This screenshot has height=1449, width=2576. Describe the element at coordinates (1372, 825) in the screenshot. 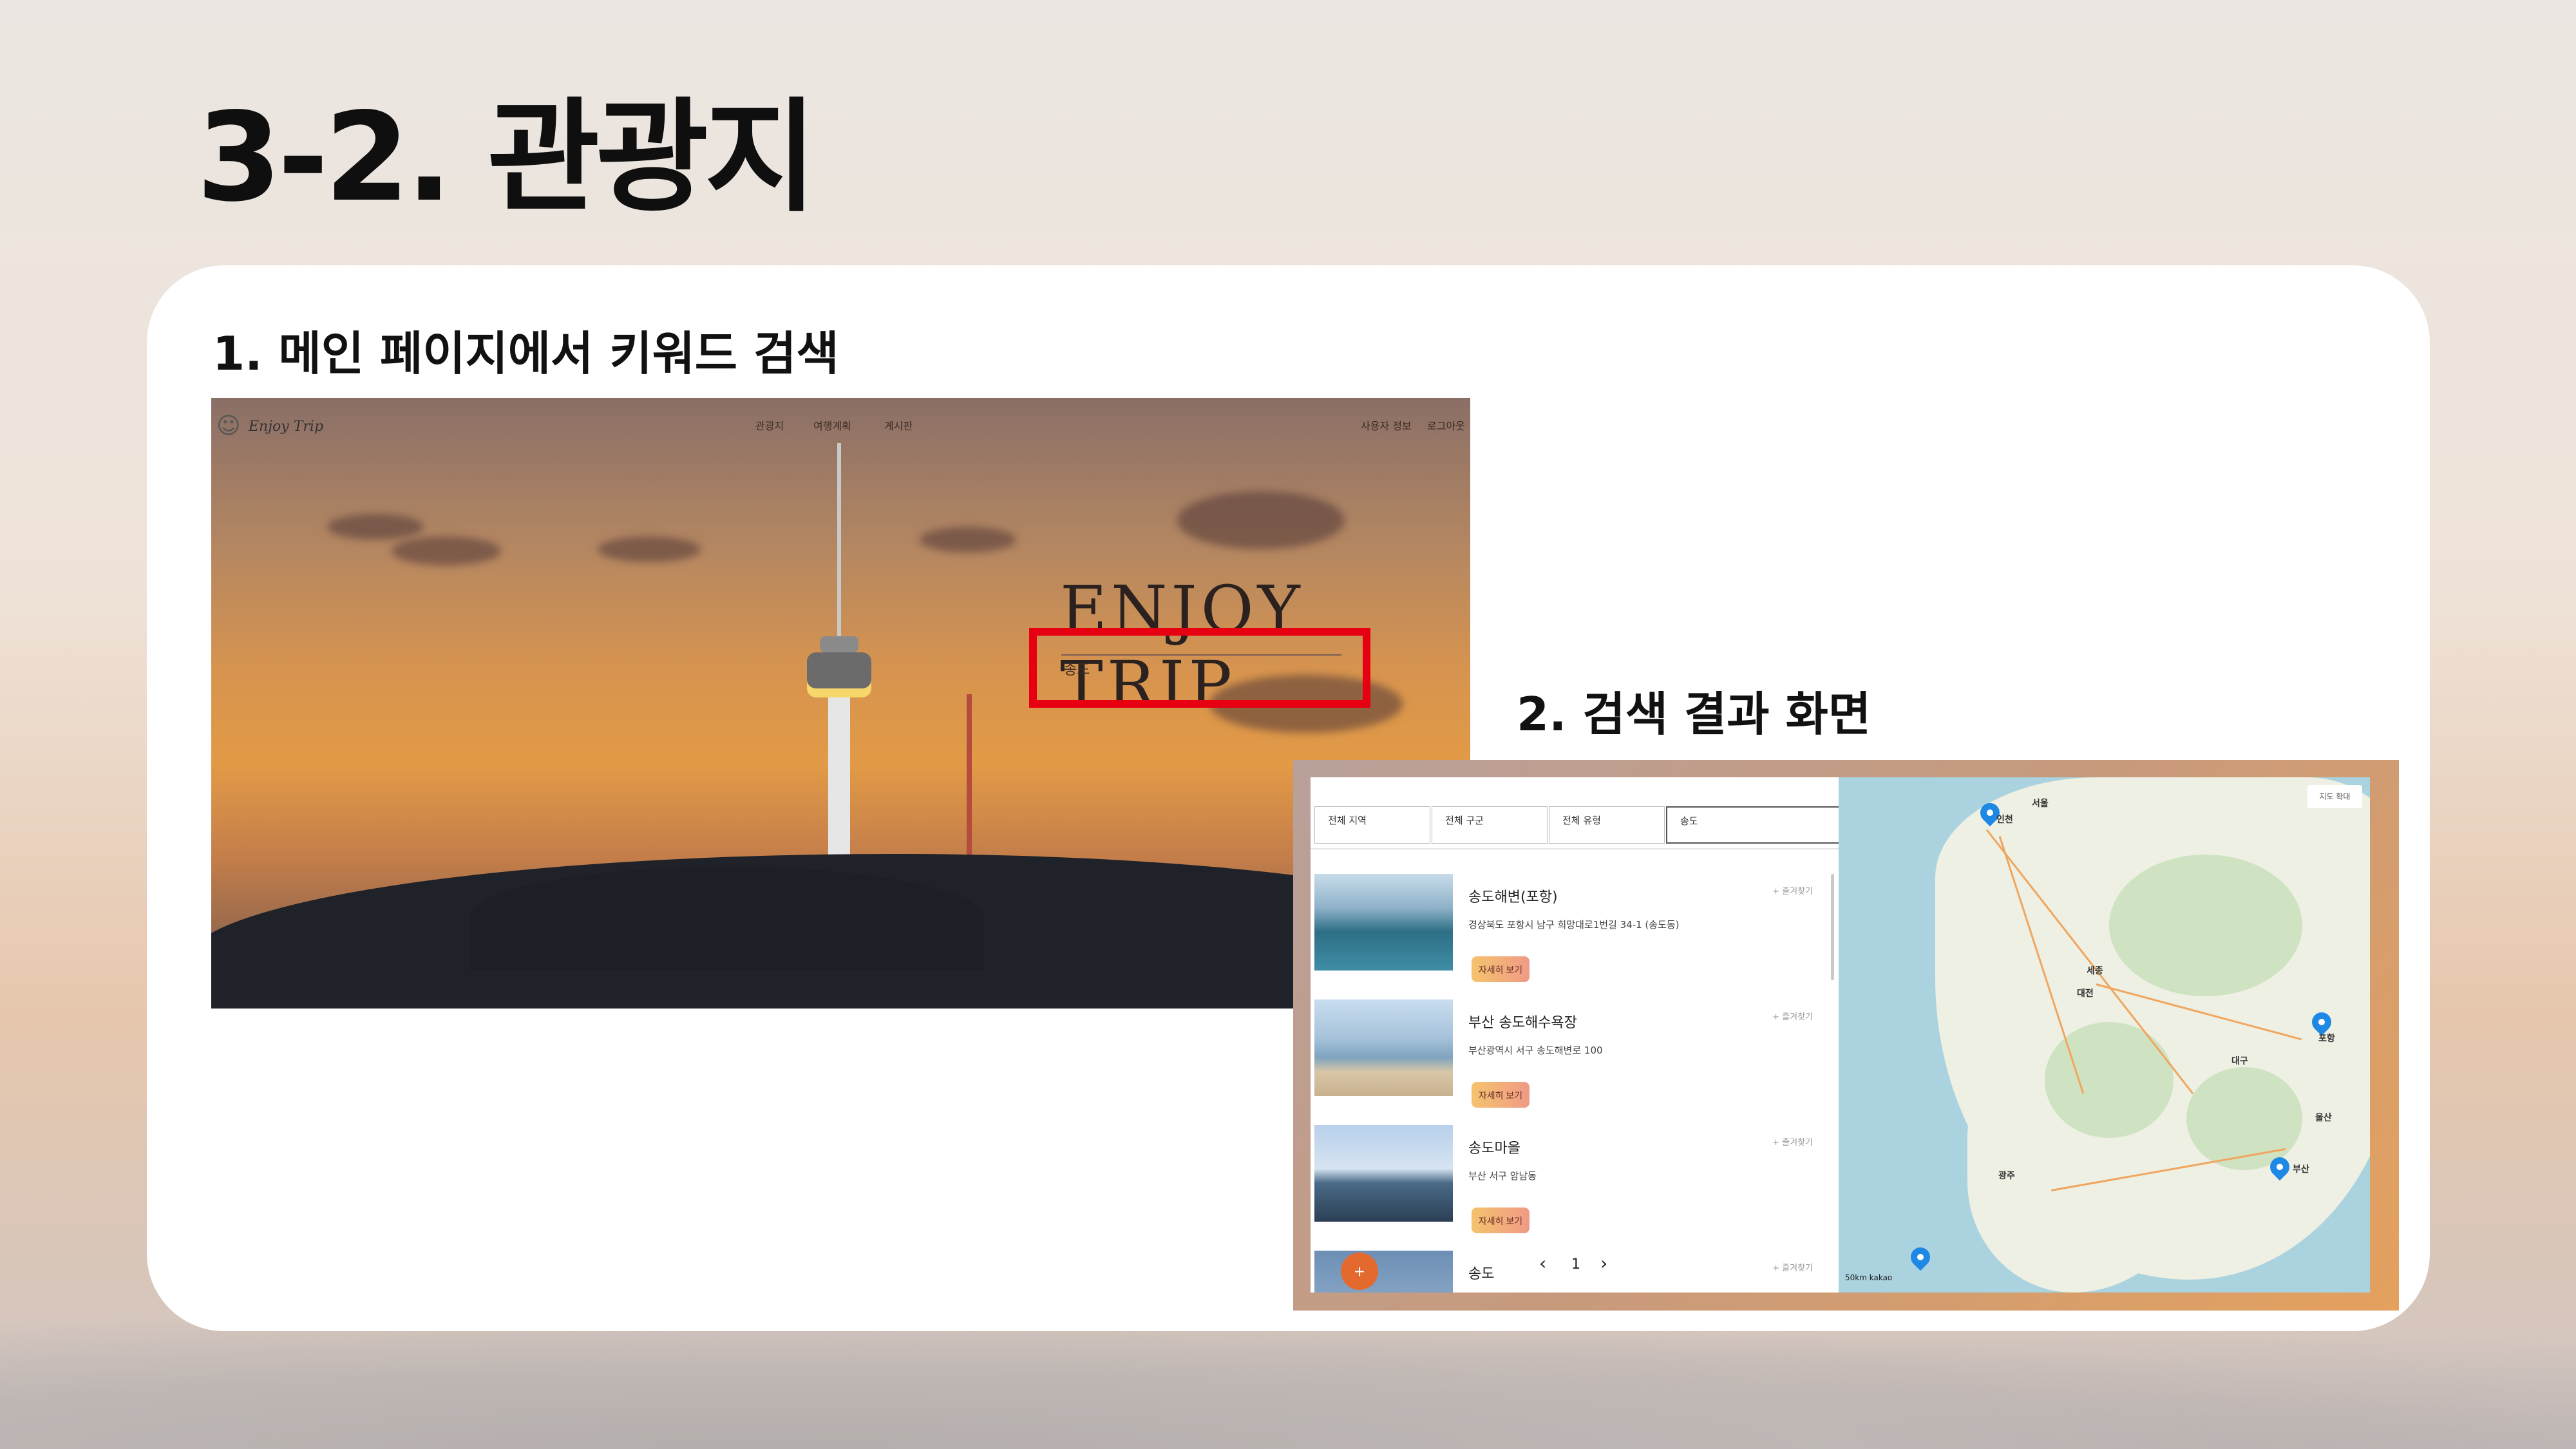

I see `filter-region: 전체 지역` at that location.